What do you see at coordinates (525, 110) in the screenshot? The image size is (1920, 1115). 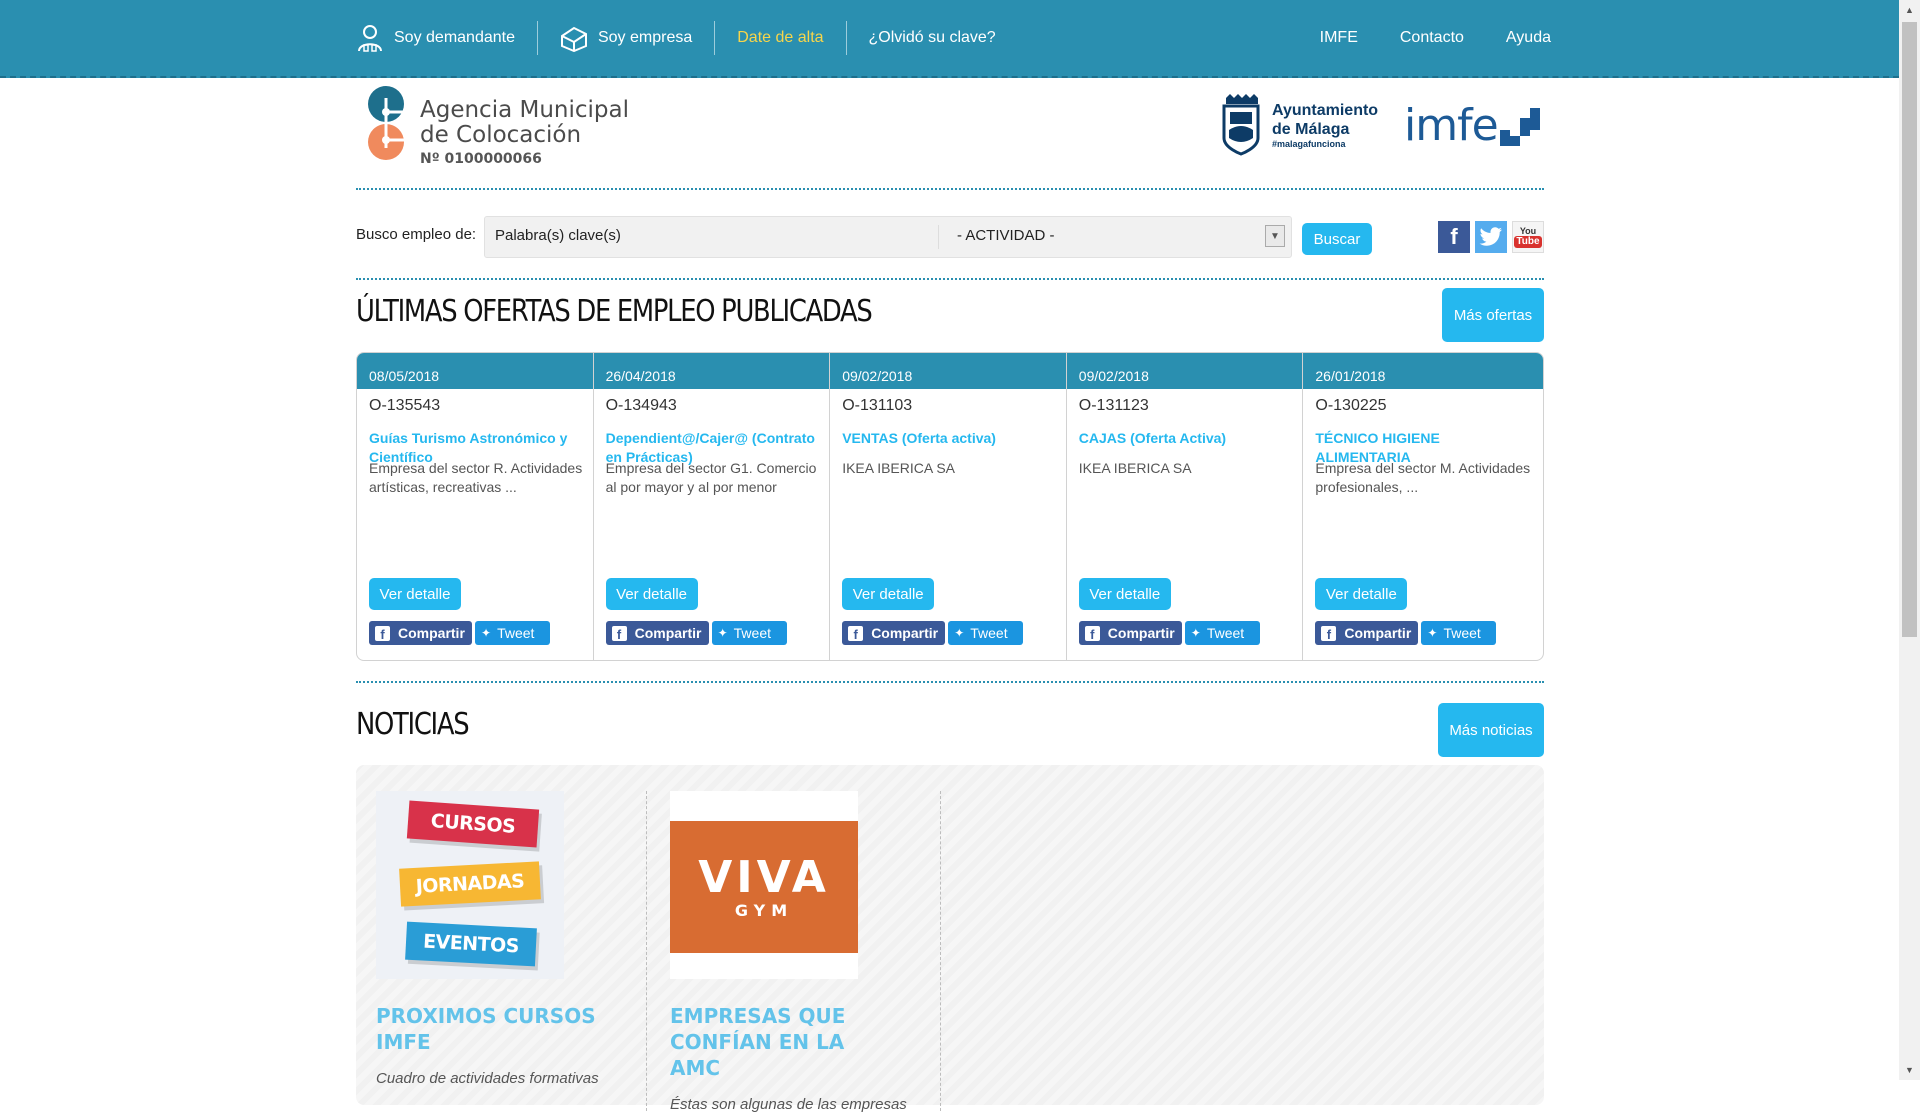 I see `amc-name-line1: Agencia Municipal` at bounding box center [525, 110].